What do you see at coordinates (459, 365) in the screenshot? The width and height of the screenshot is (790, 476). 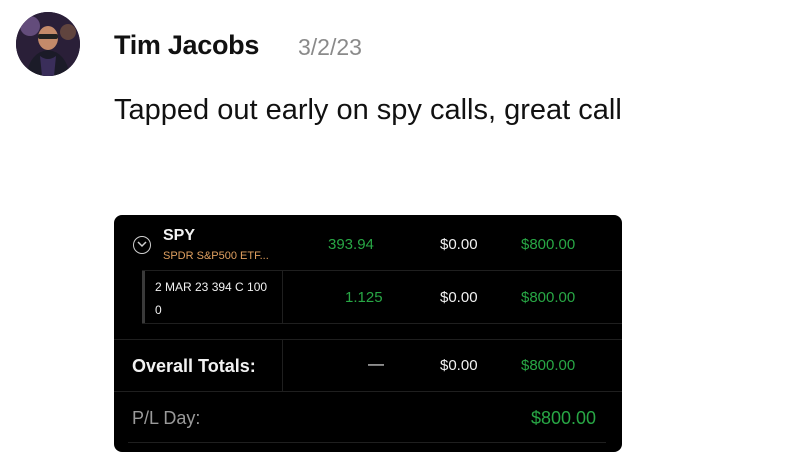 I see `totals-day-change: $0.00` at bounding box center [459, 365].